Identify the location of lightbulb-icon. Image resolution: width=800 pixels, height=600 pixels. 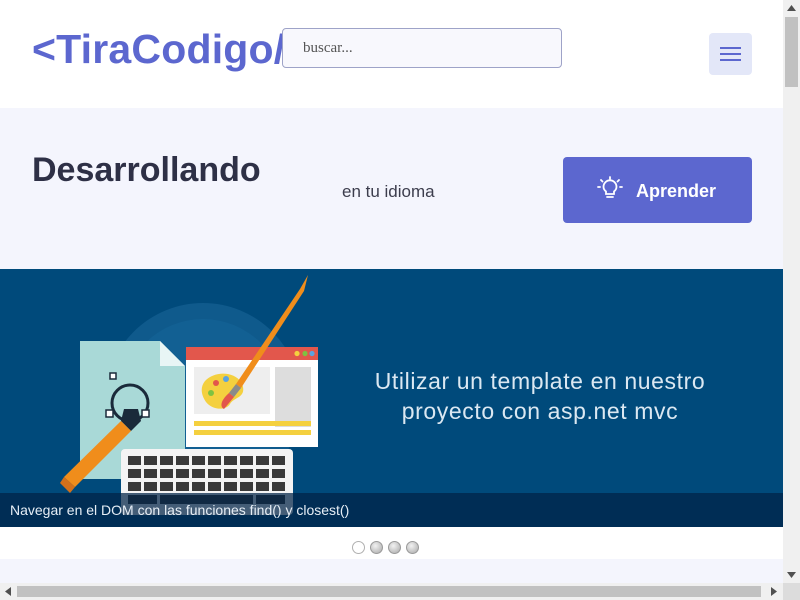
(610, 187).